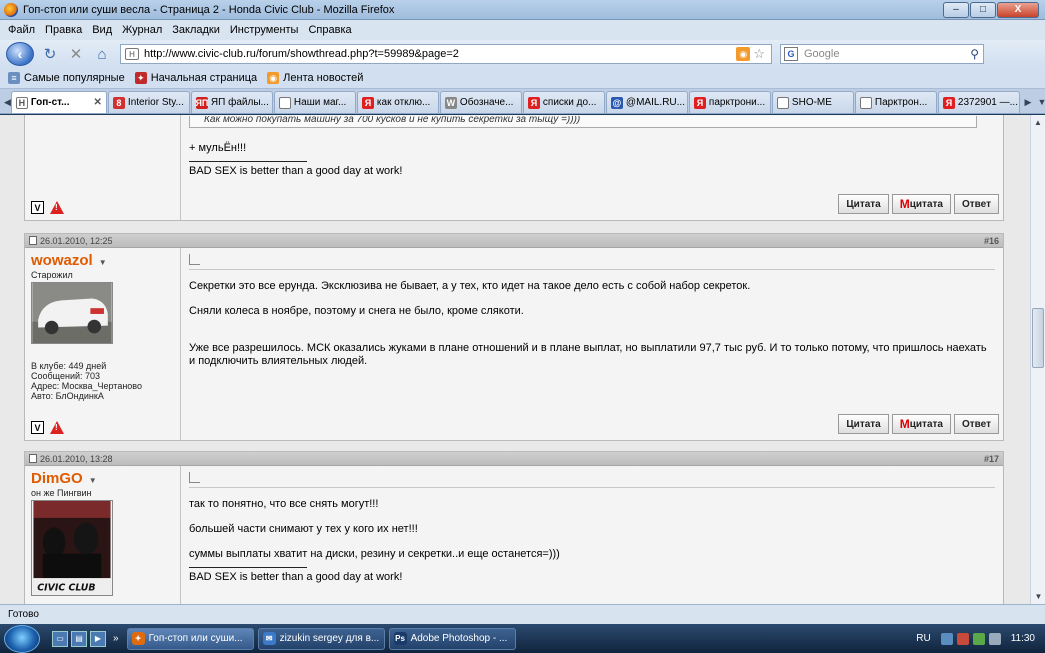  Describe the element at coordinates (991, 241) in the screenshot. I see `post-number: #16` at that location.